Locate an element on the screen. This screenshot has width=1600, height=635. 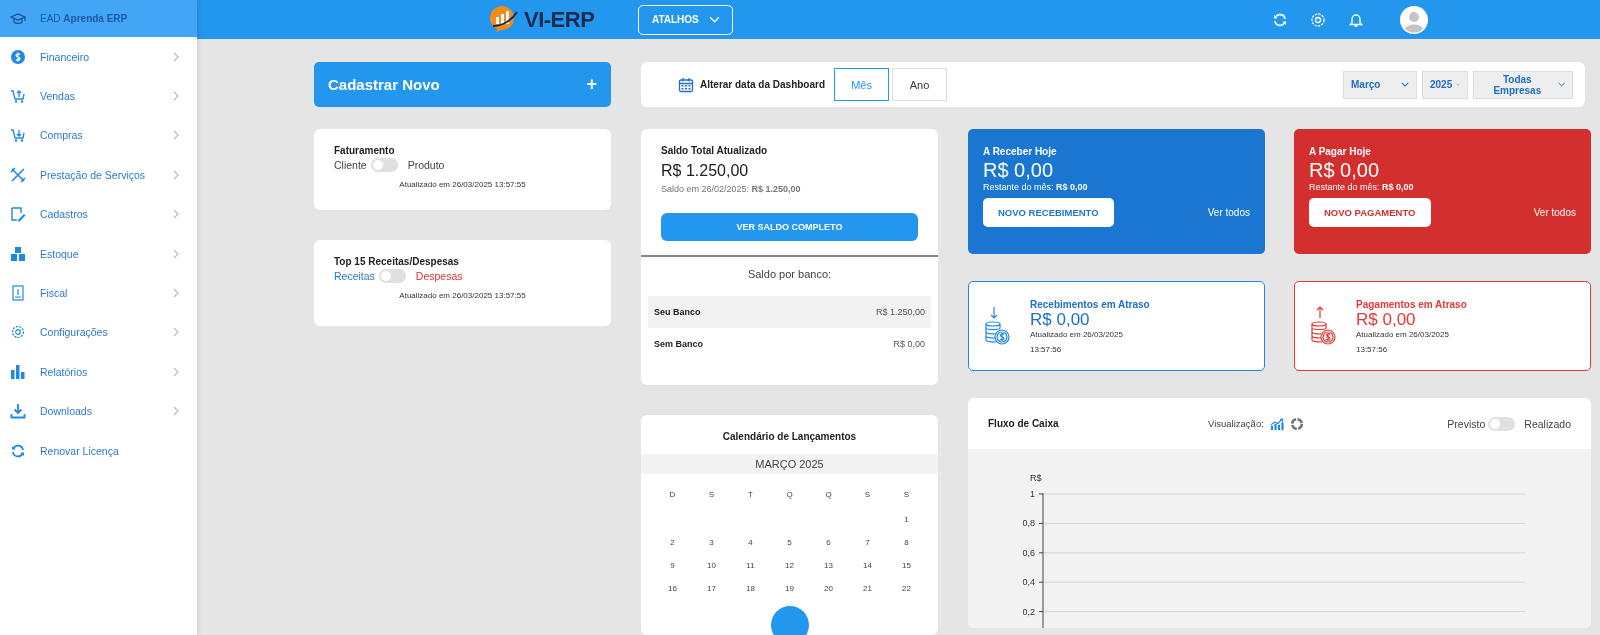
balance-amount: R$ 1.250,00 is located at coordinates (705, 171).